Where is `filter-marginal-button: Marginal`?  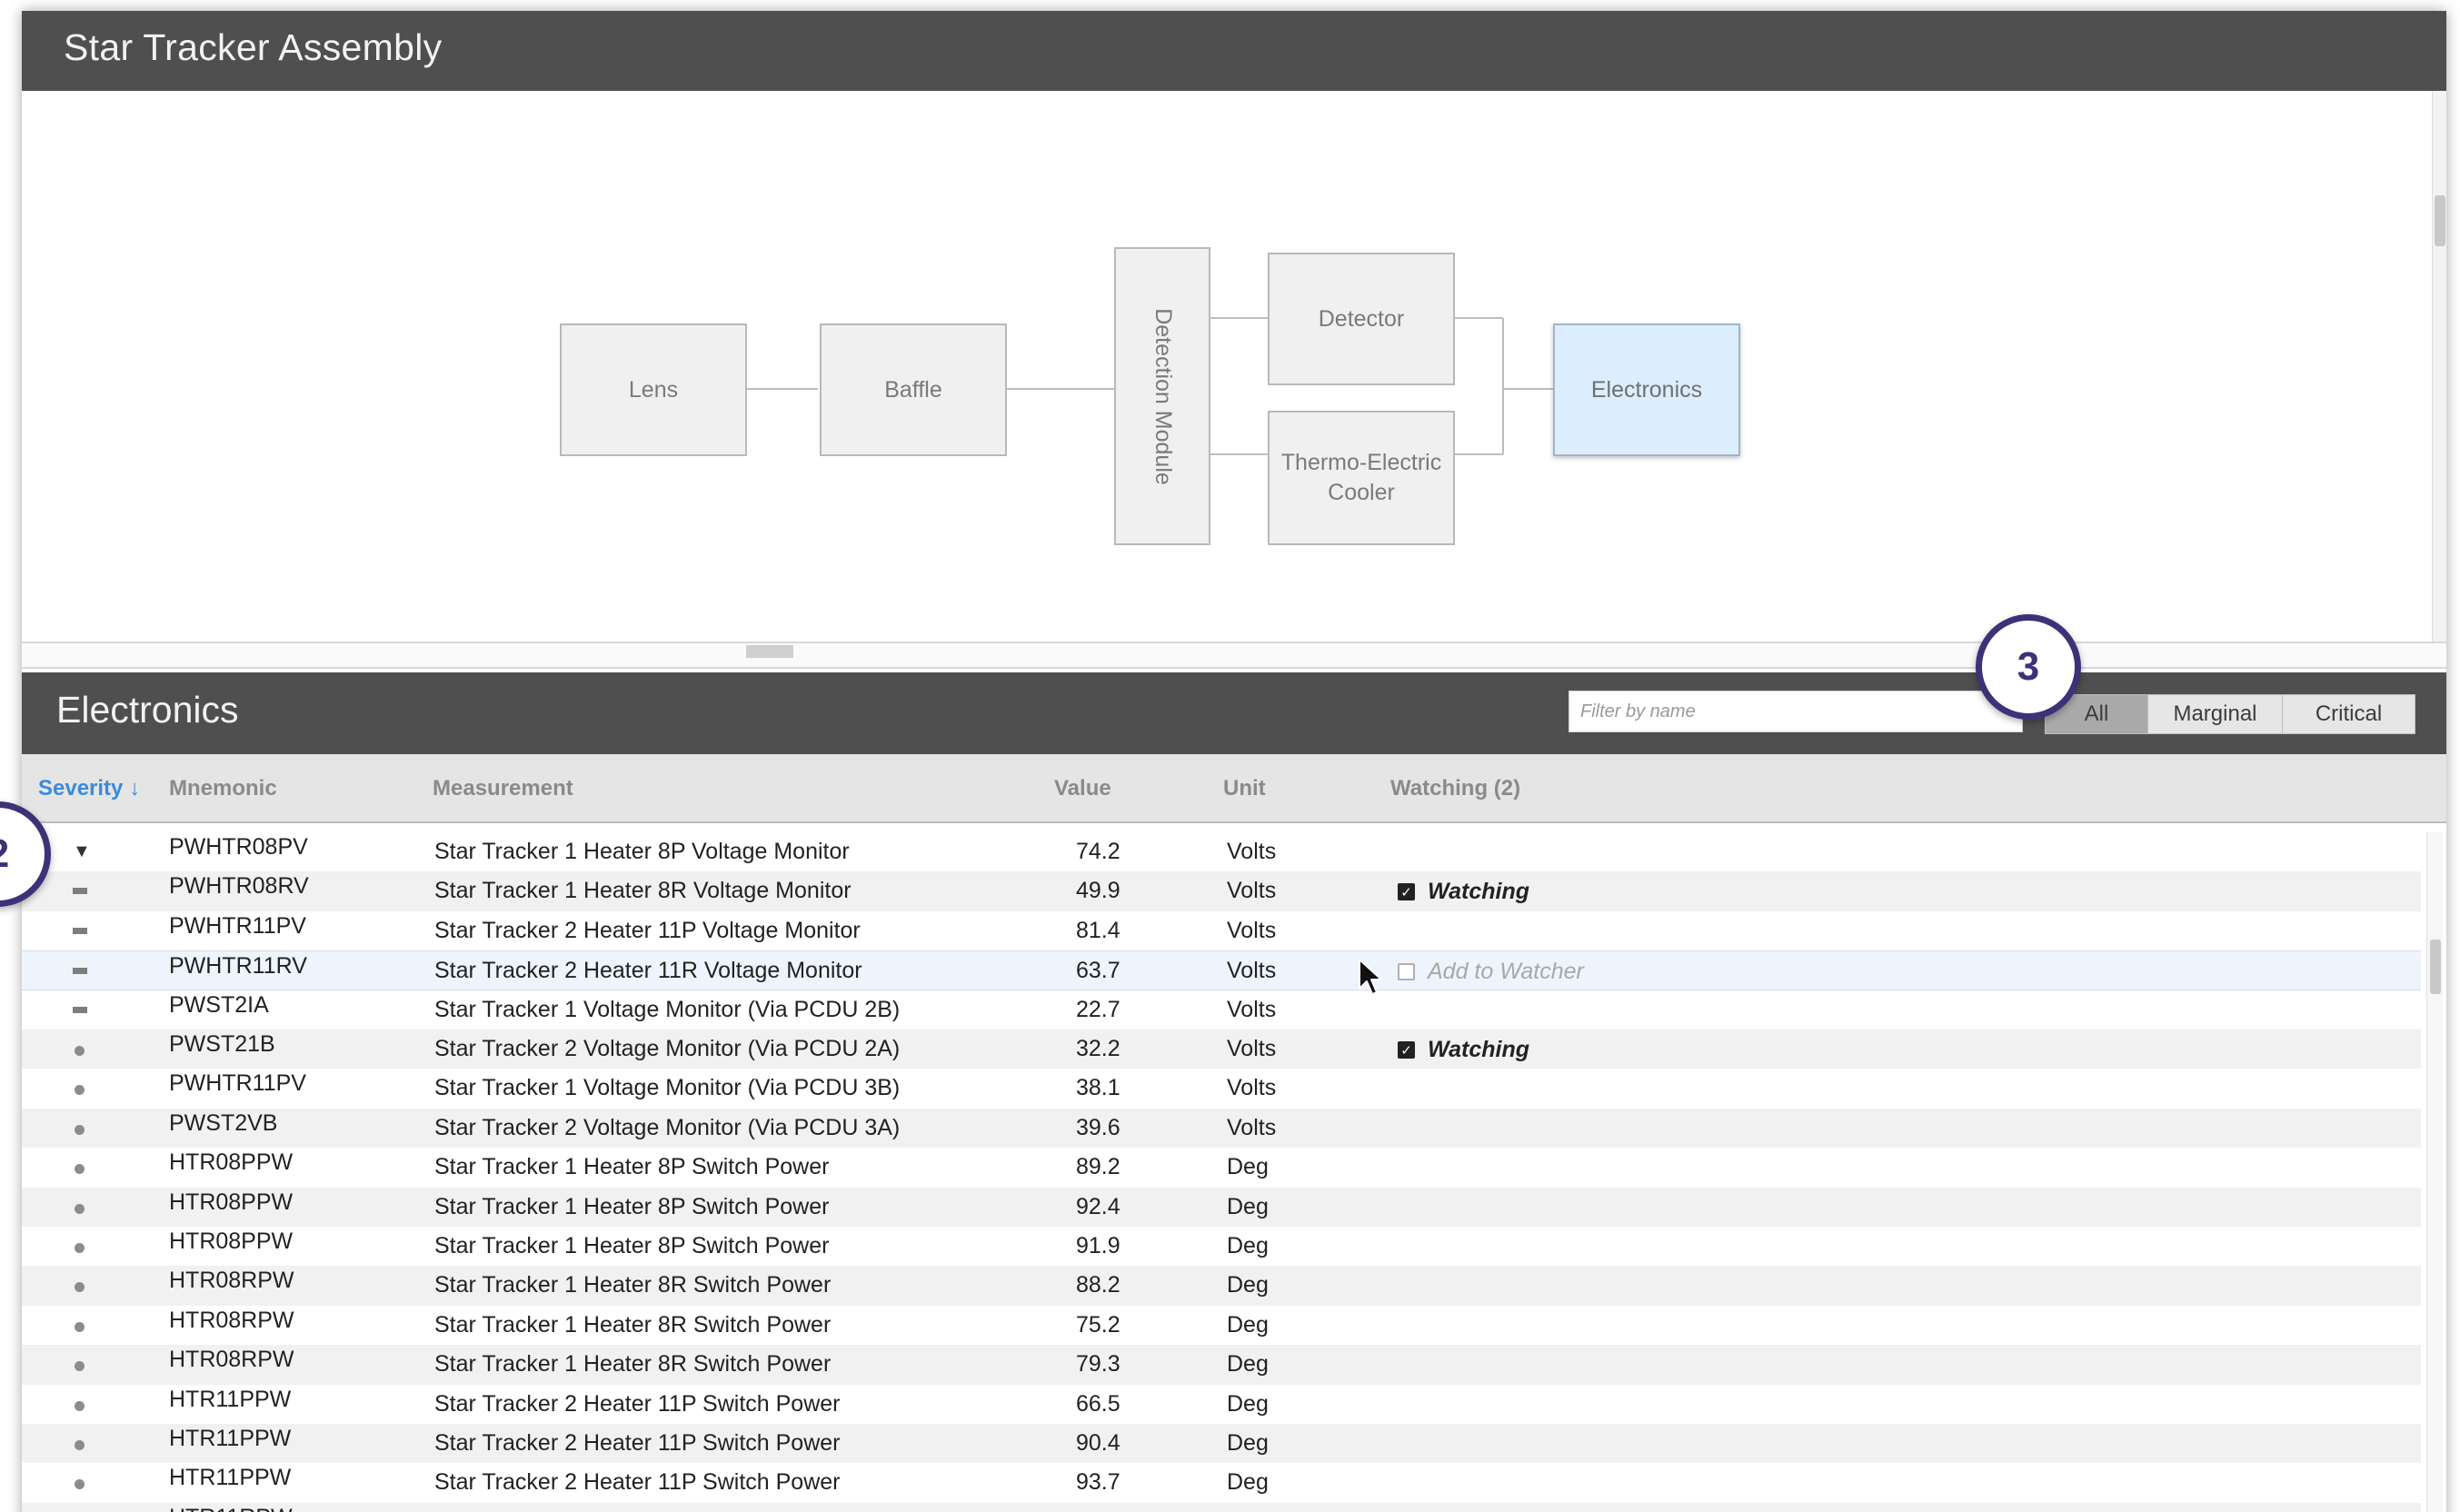
filter-marginal-button: Marginal is located at coordinates (2215, 714).